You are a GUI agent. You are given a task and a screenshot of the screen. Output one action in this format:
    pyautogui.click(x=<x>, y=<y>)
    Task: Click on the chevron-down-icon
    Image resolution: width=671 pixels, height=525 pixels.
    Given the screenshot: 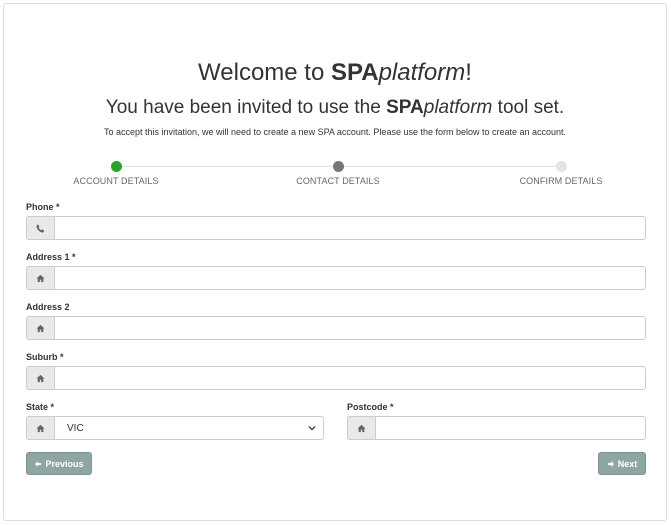 What is the action you would take?
    pyautogui.click(x=312, y=428)
    